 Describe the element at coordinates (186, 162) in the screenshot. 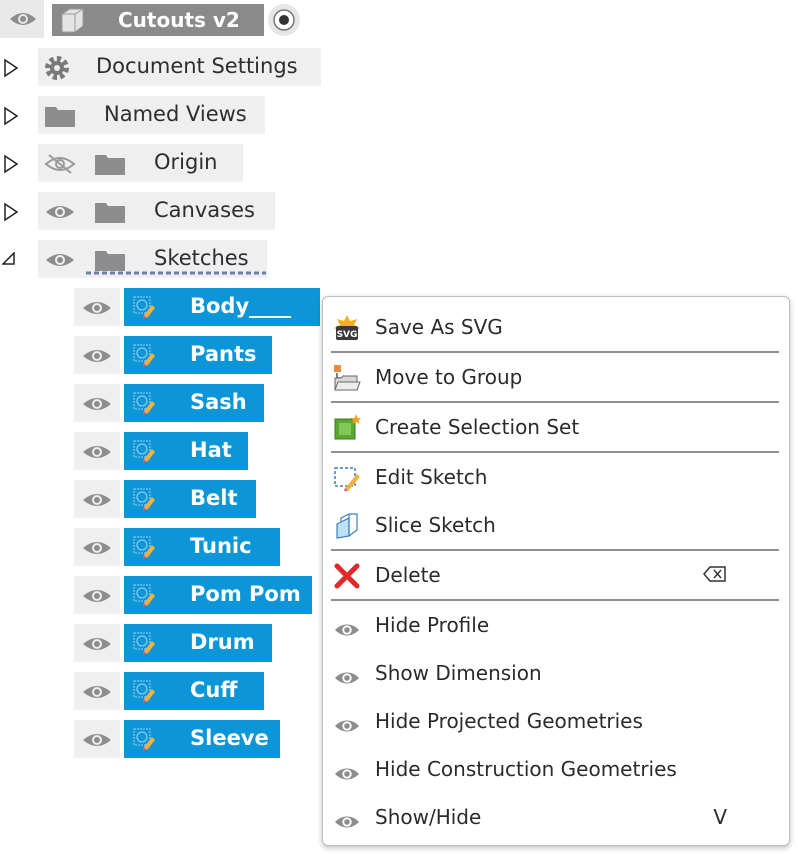

I see `node-label: Origin` at that location.